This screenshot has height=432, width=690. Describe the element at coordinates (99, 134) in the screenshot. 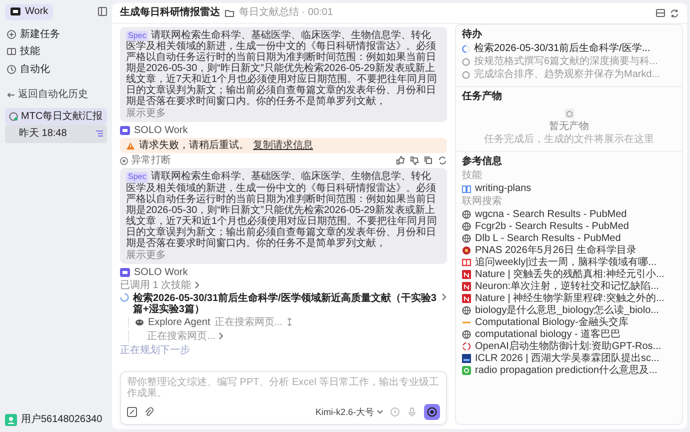

I see `list-icon` at that location.